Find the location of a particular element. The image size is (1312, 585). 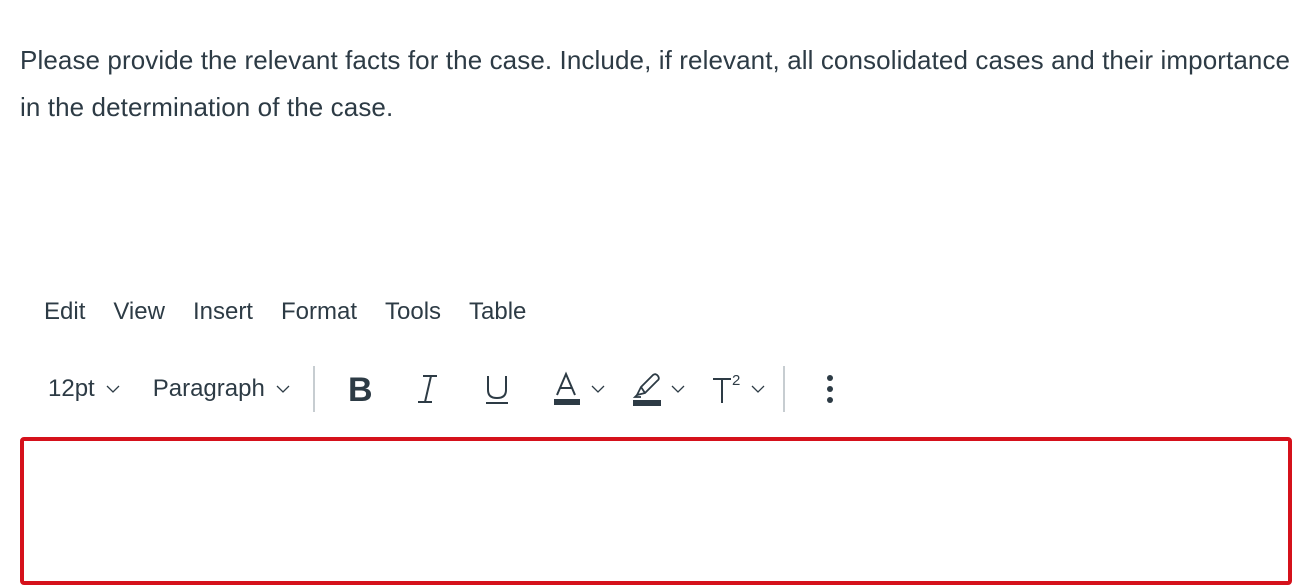

menu-tools: Tools is located at coordinates (413, 312).